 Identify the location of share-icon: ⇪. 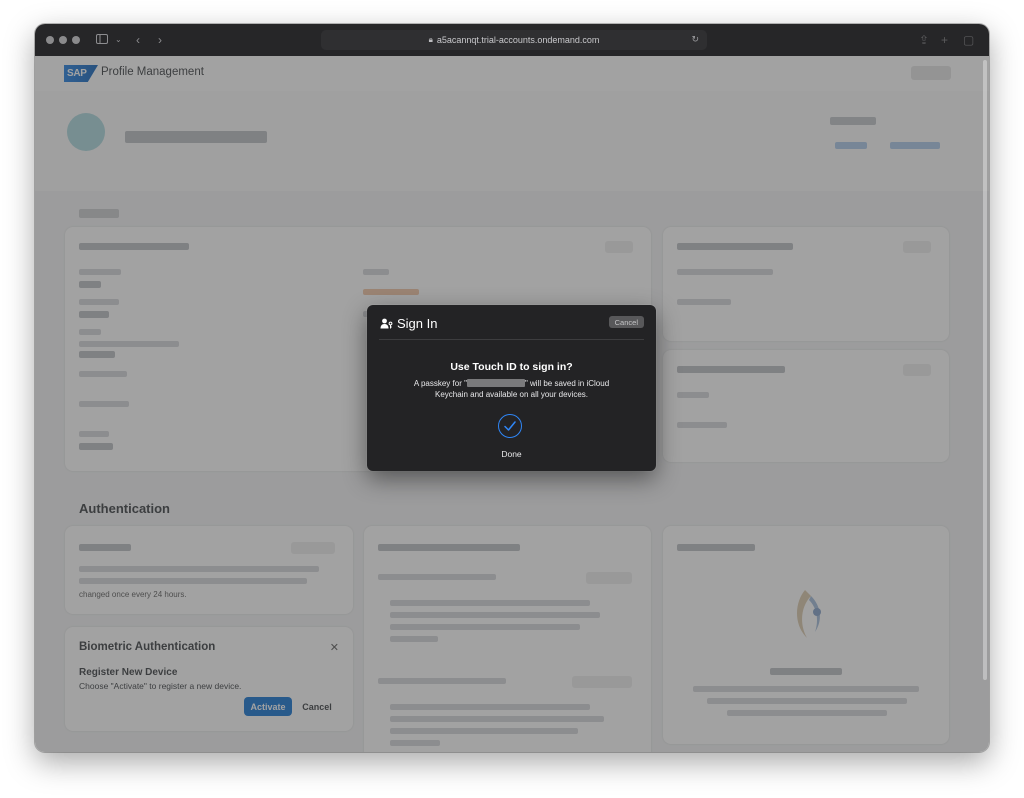
(924, 40).